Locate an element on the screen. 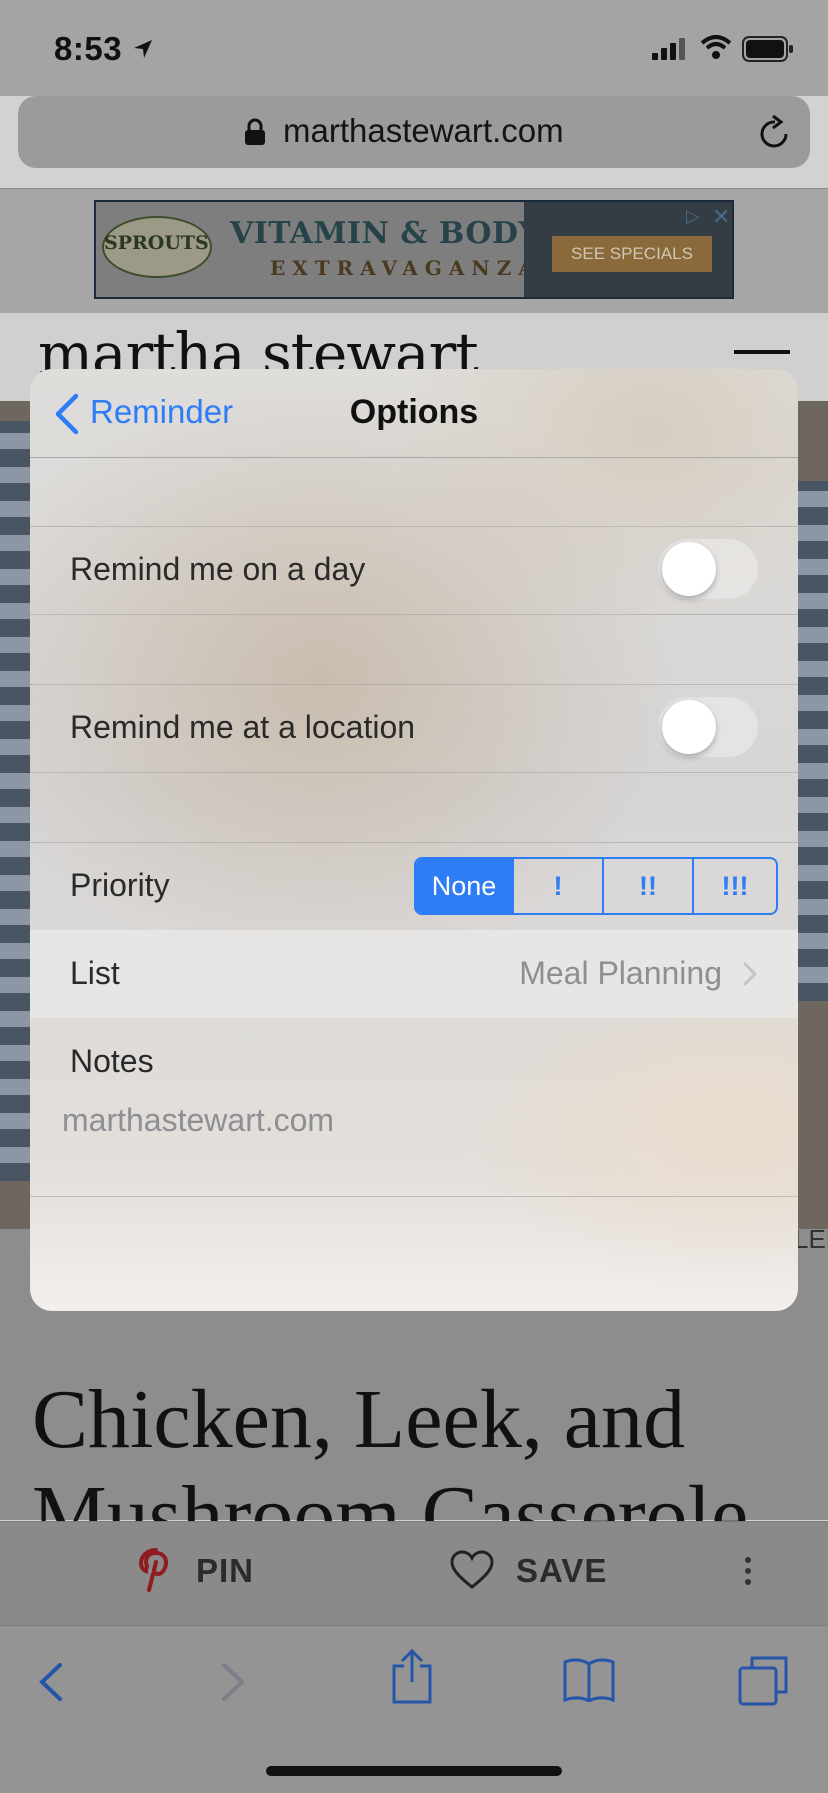  remind-location-label: Remind me at a location is located at coordinates (243, 727).